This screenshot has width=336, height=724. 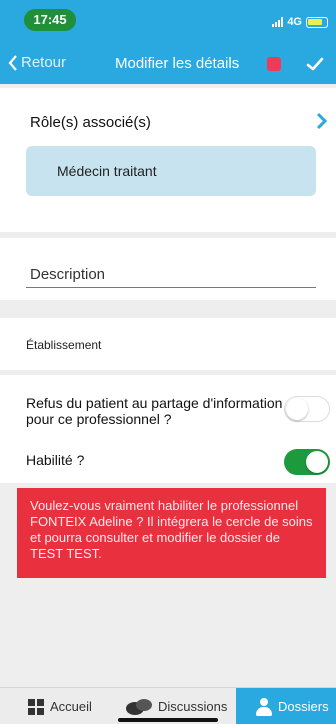 I want to click on network-label: 4G, so click(x=294, y=22).